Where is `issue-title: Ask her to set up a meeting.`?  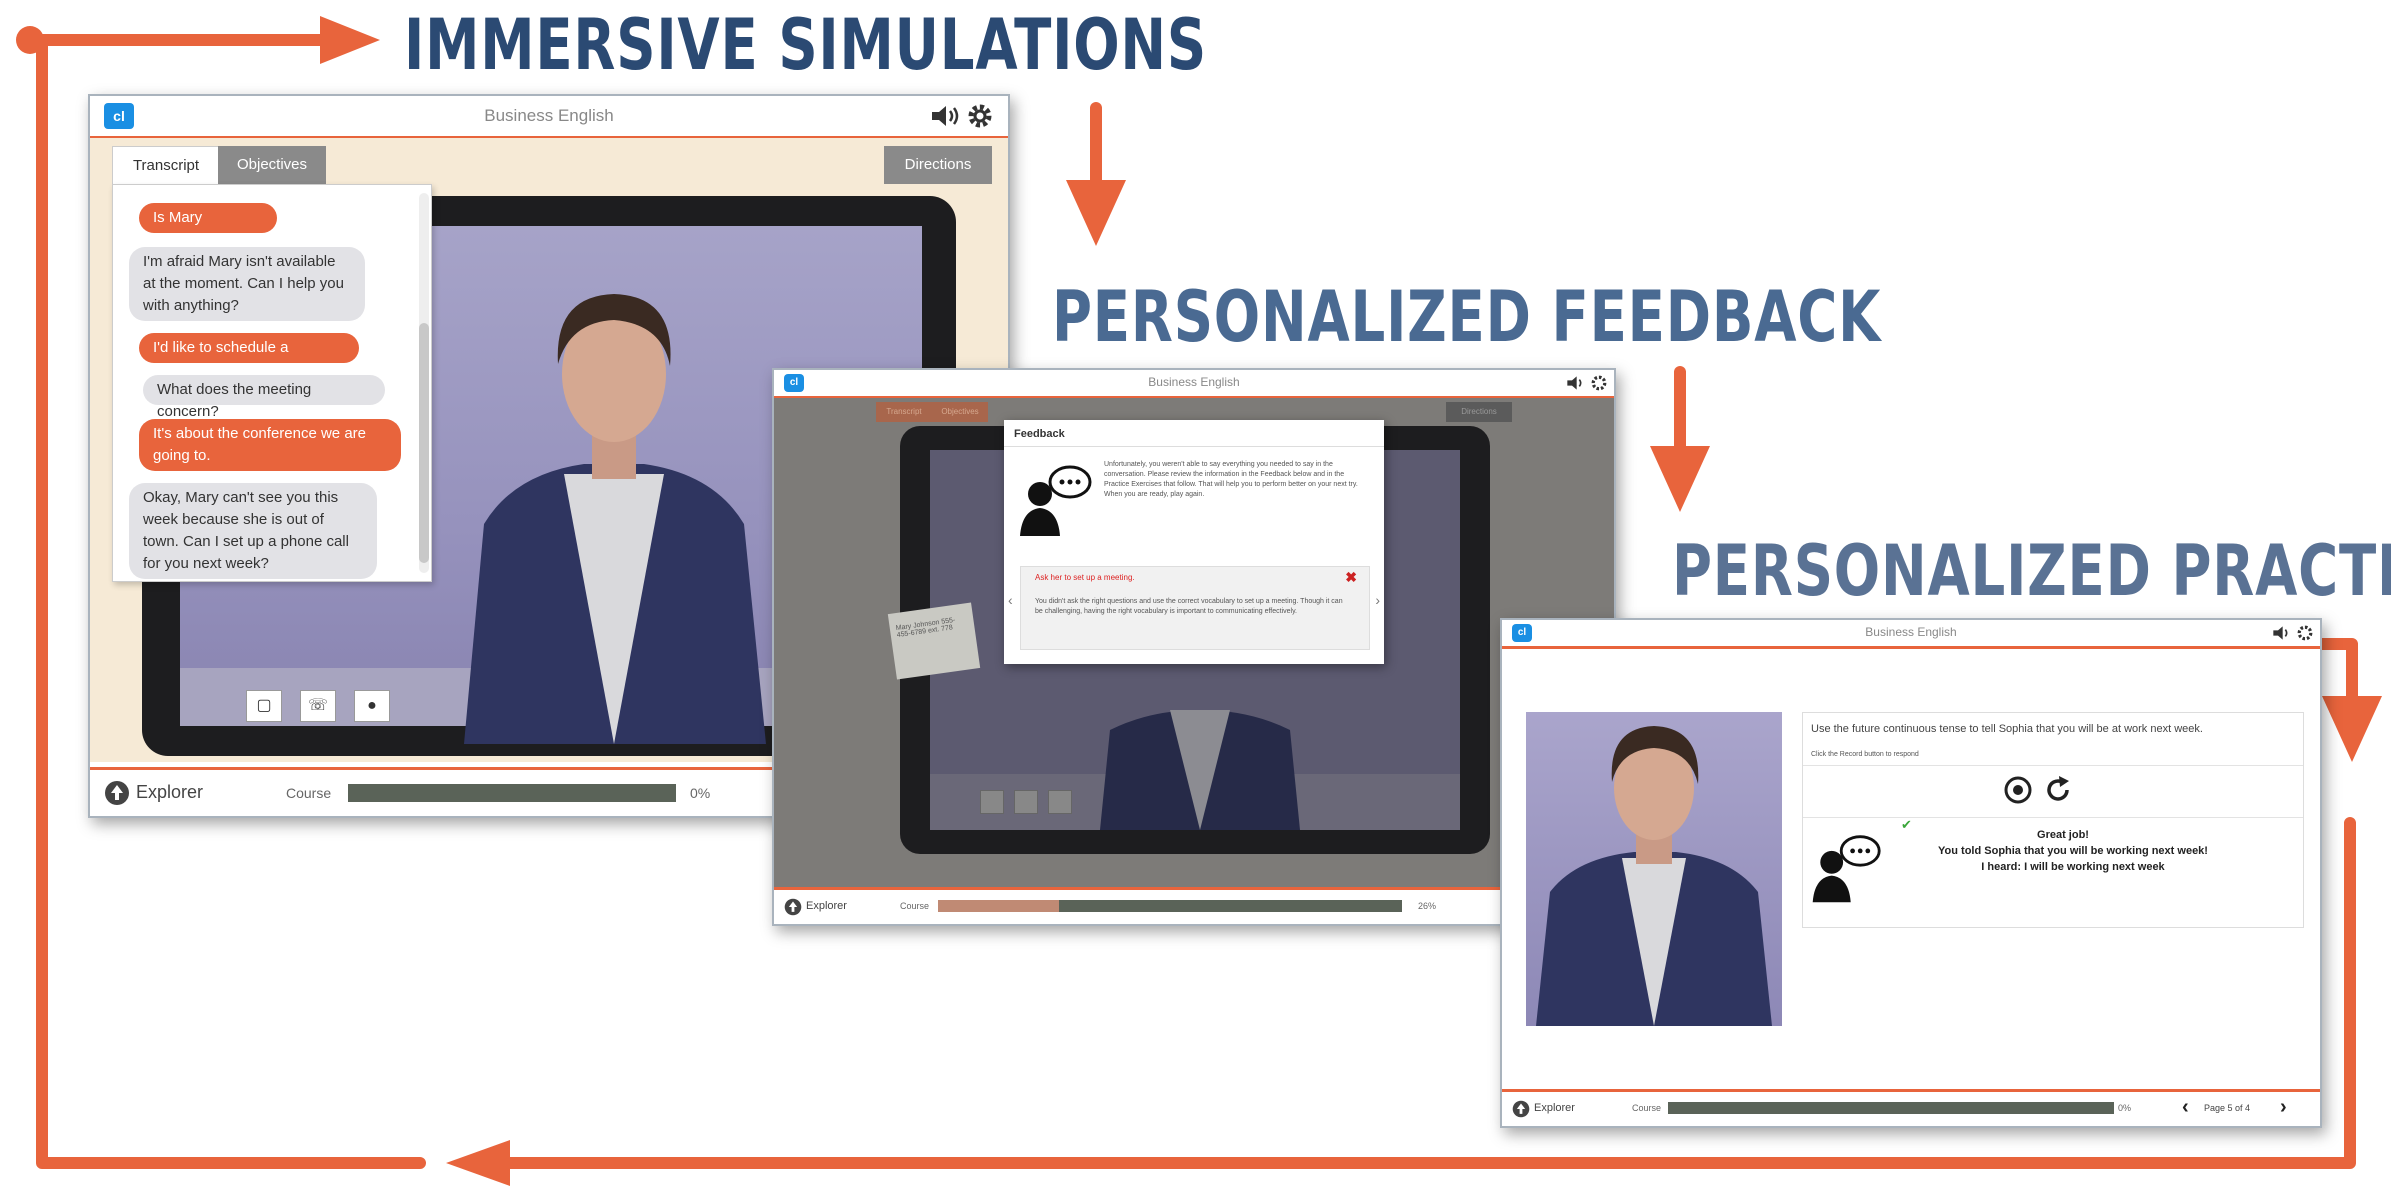 issue-title: Ask her to set up a meeting. is located at coordinates (1085, 577).